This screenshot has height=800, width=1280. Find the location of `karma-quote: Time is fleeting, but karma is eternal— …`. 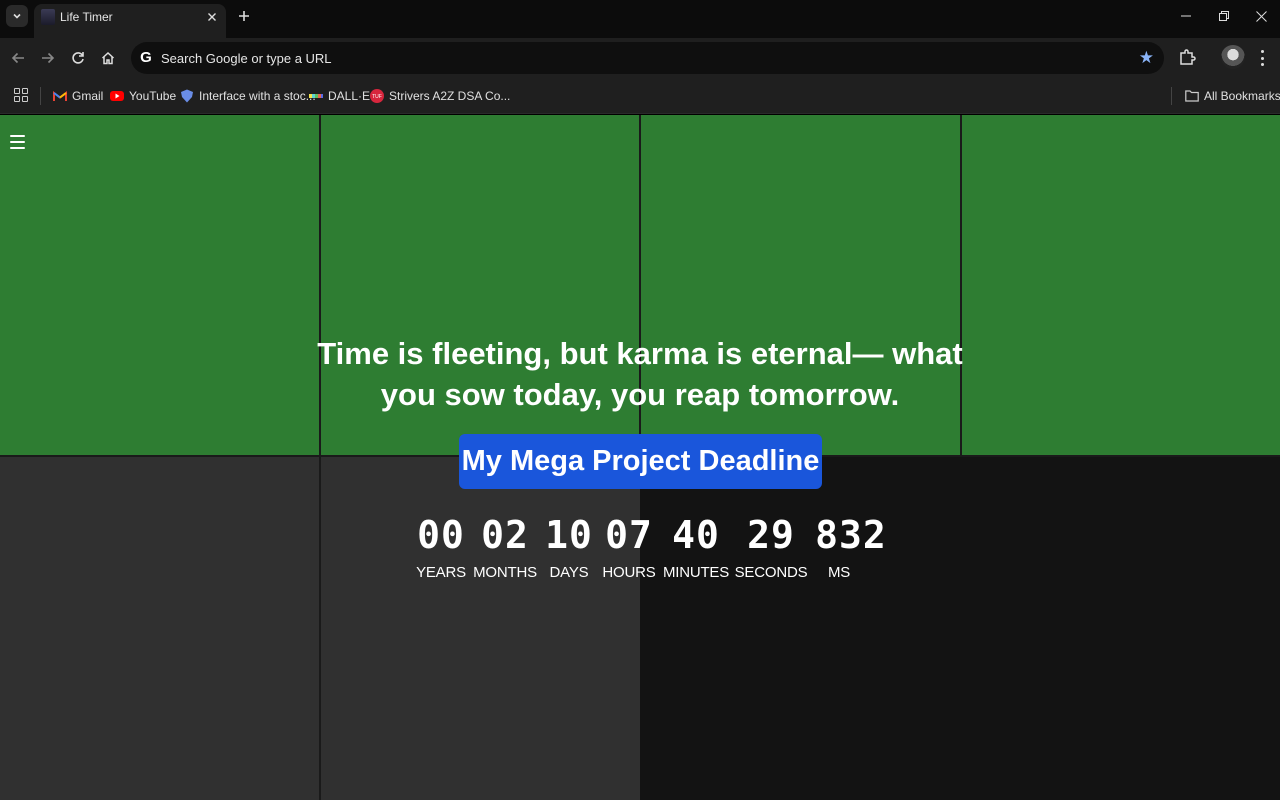

karma-quote: Time is fleeting, but karma is eternal— … is located at coordinates (640, 374).